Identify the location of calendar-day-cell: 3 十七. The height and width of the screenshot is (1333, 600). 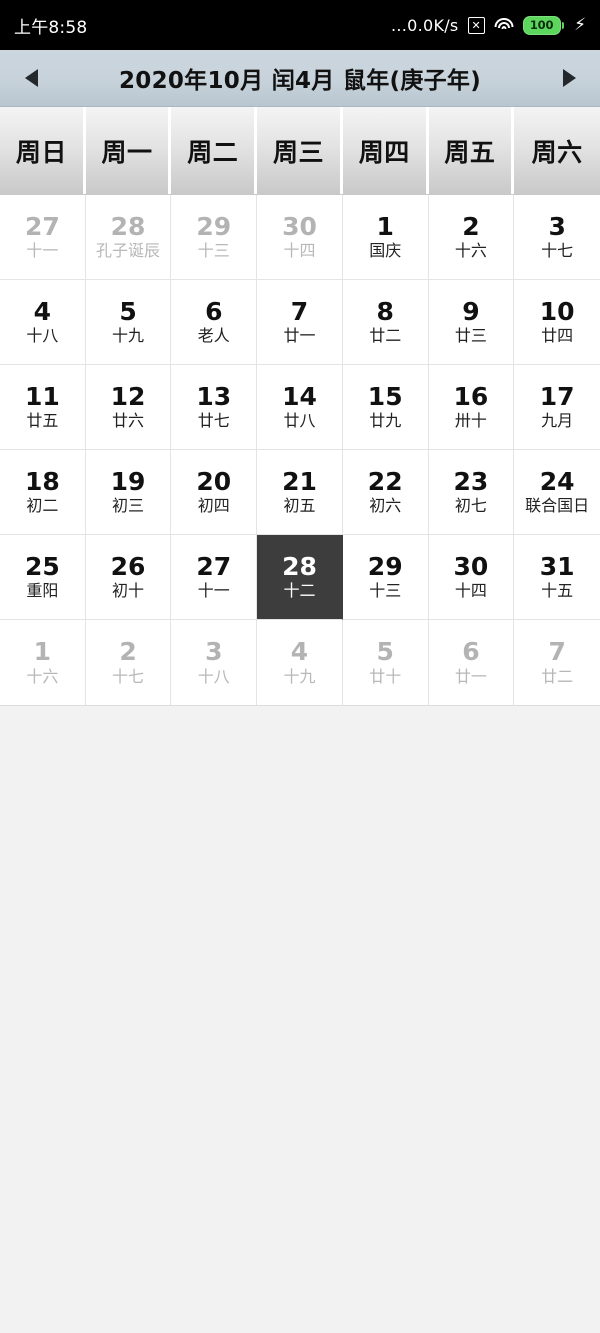
(557, 237).